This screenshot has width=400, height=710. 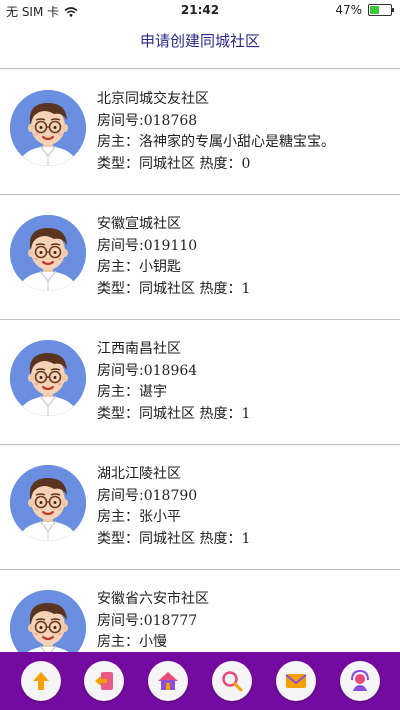 What do you see at coordinates (160, 517) in the screenshot?
I see `room-owner: 张小平` at bounding box center [160, 517].